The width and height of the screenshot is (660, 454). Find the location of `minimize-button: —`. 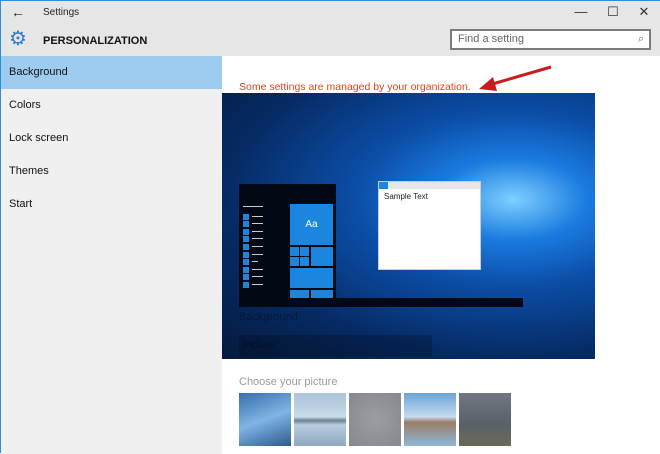

minimize-button: — is located at coordinates (581, 11).